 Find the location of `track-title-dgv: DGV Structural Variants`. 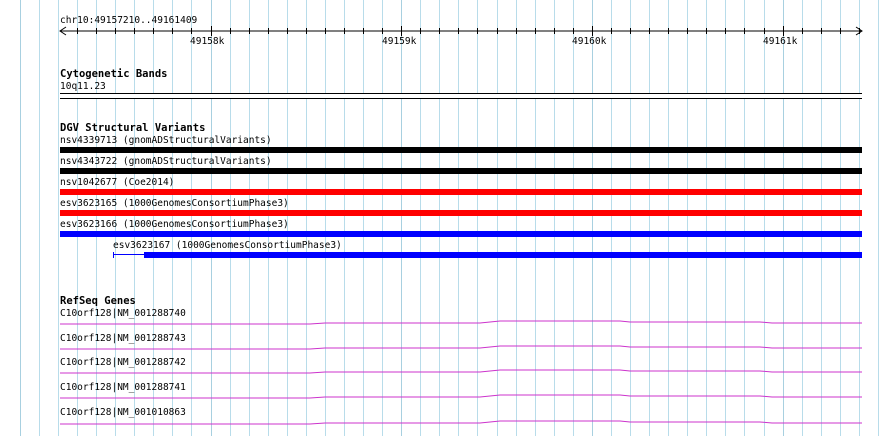

track-title-dgv: DGV Structural Variants is located at coordinates (133, 128).